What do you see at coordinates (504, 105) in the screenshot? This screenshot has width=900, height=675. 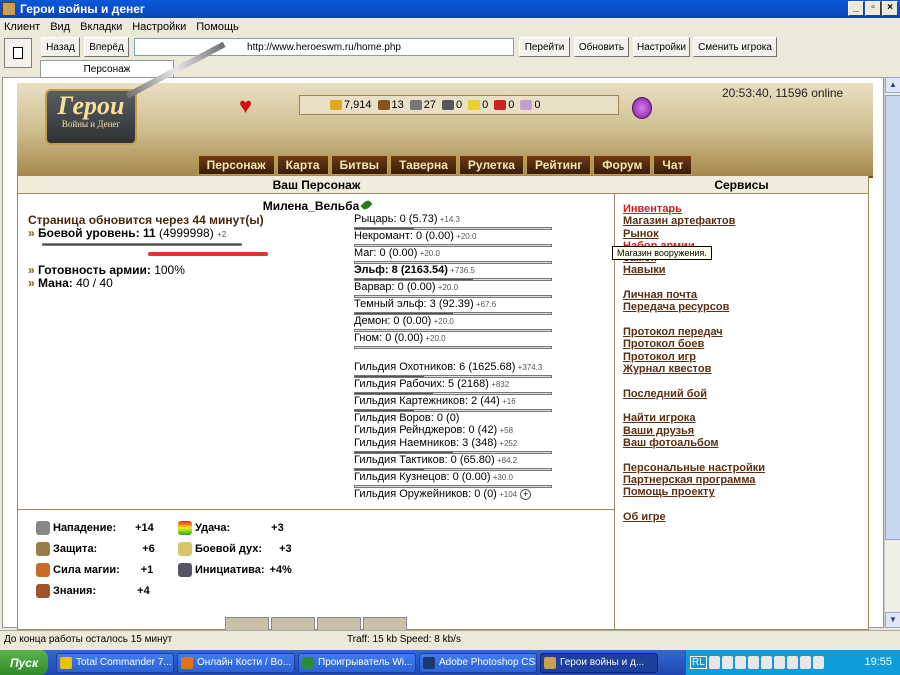 I see `crystal-resource: 0` at bounding box center [504, 105].